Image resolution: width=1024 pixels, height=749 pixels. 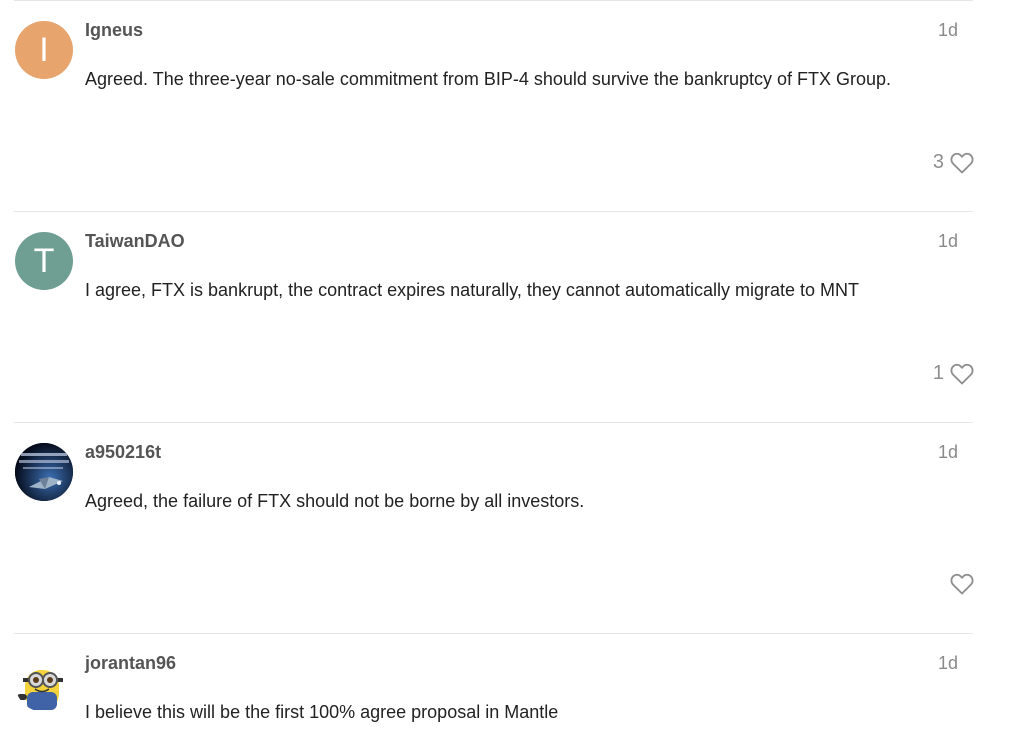 I want to click on like-count: 3, so click(x=938, y=162).